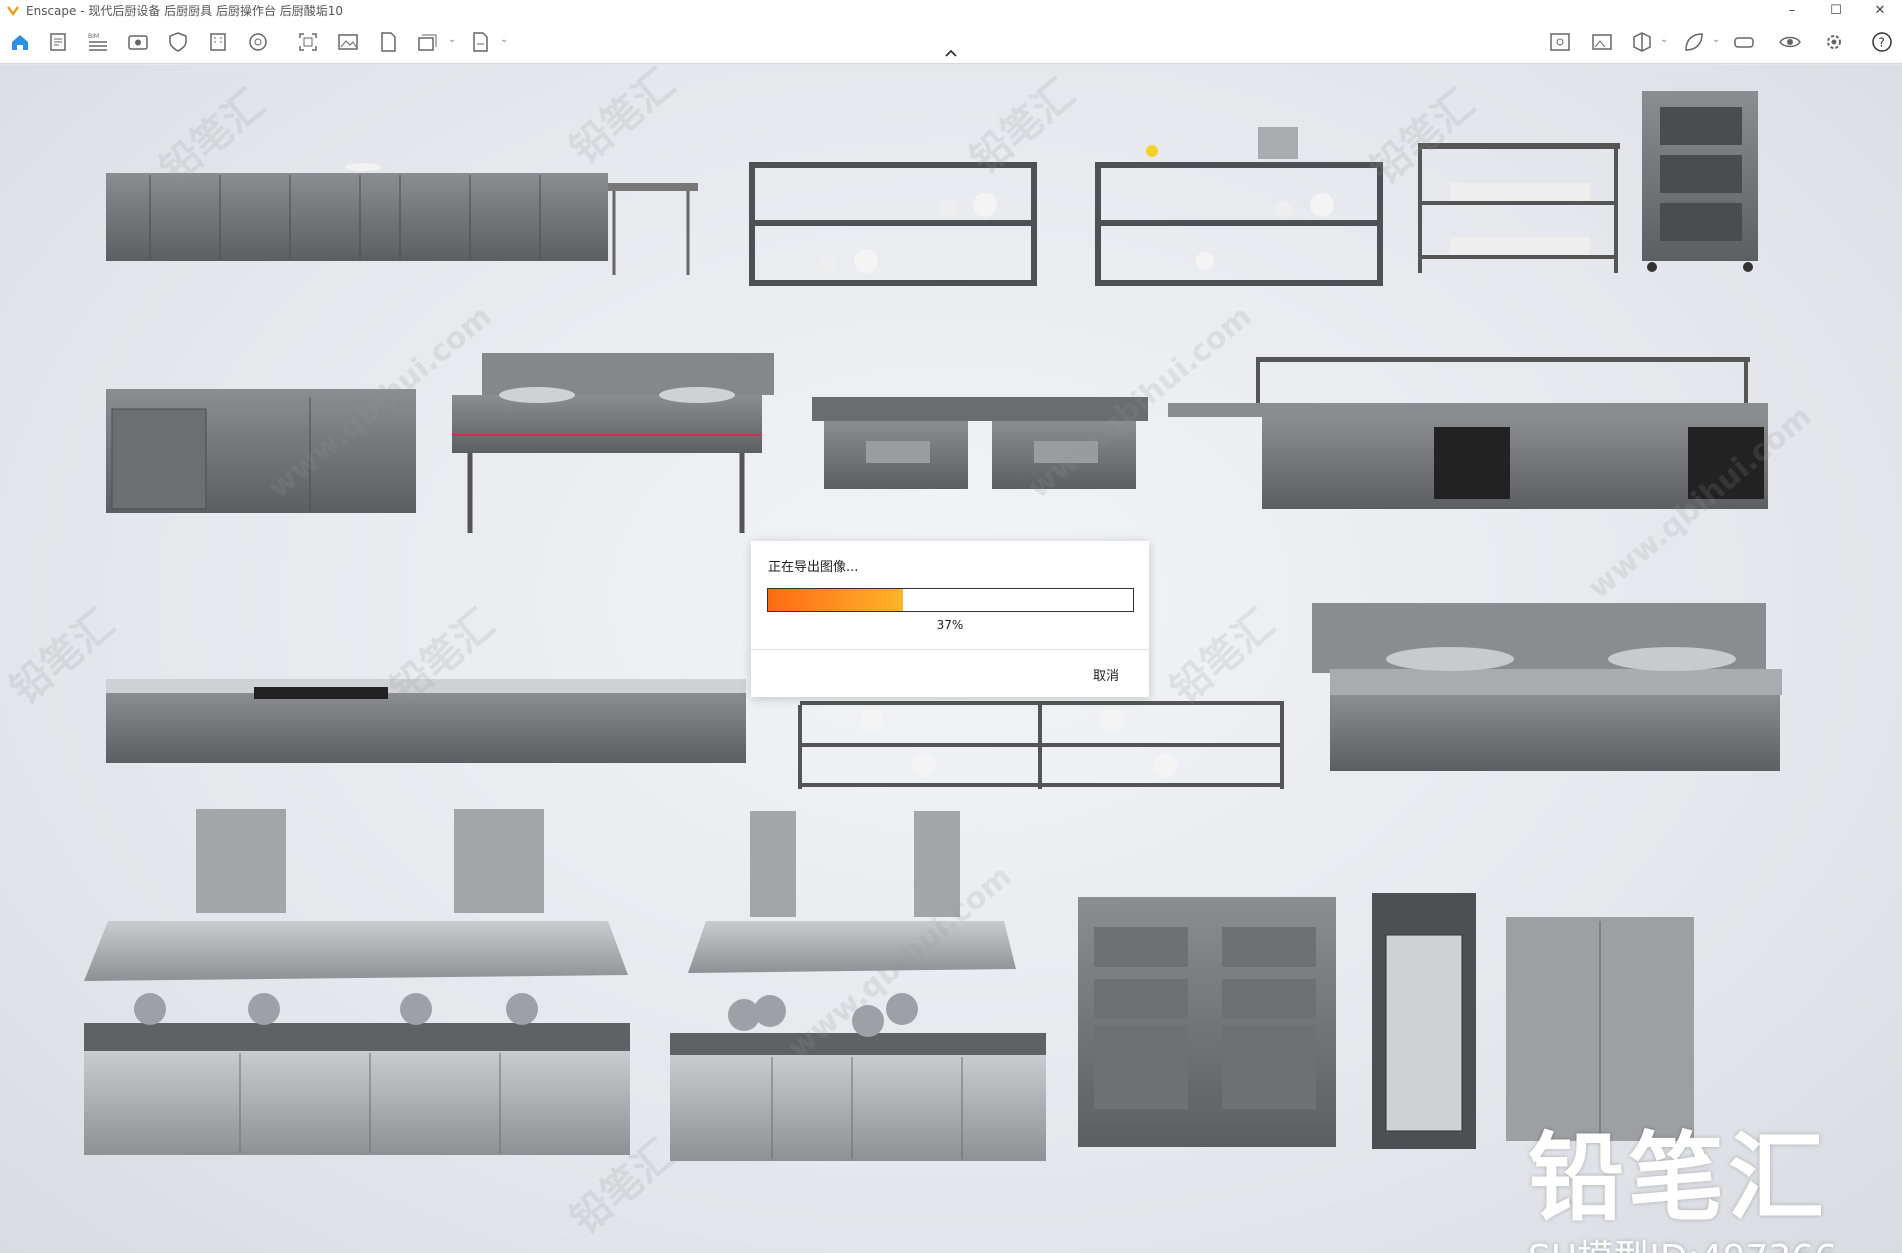  I want to click on model-id: SU模型ID:497366, so click(1682, 1241).